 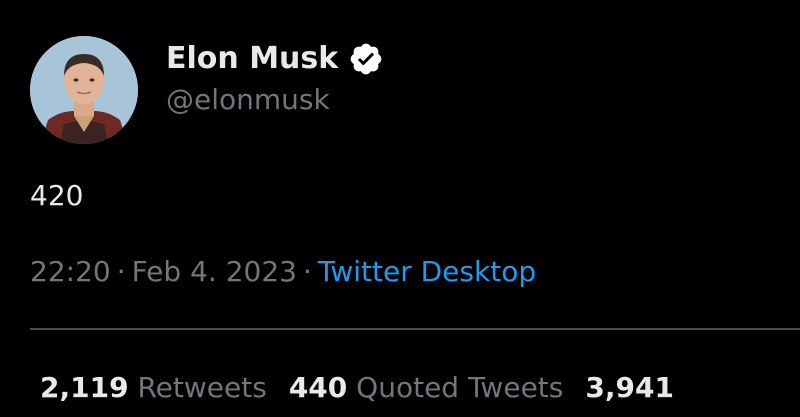 What do you see at coordinates (202, 387) in the screenshot?
I see `retweets-label: Retweets` at bounding box center [202, 387].